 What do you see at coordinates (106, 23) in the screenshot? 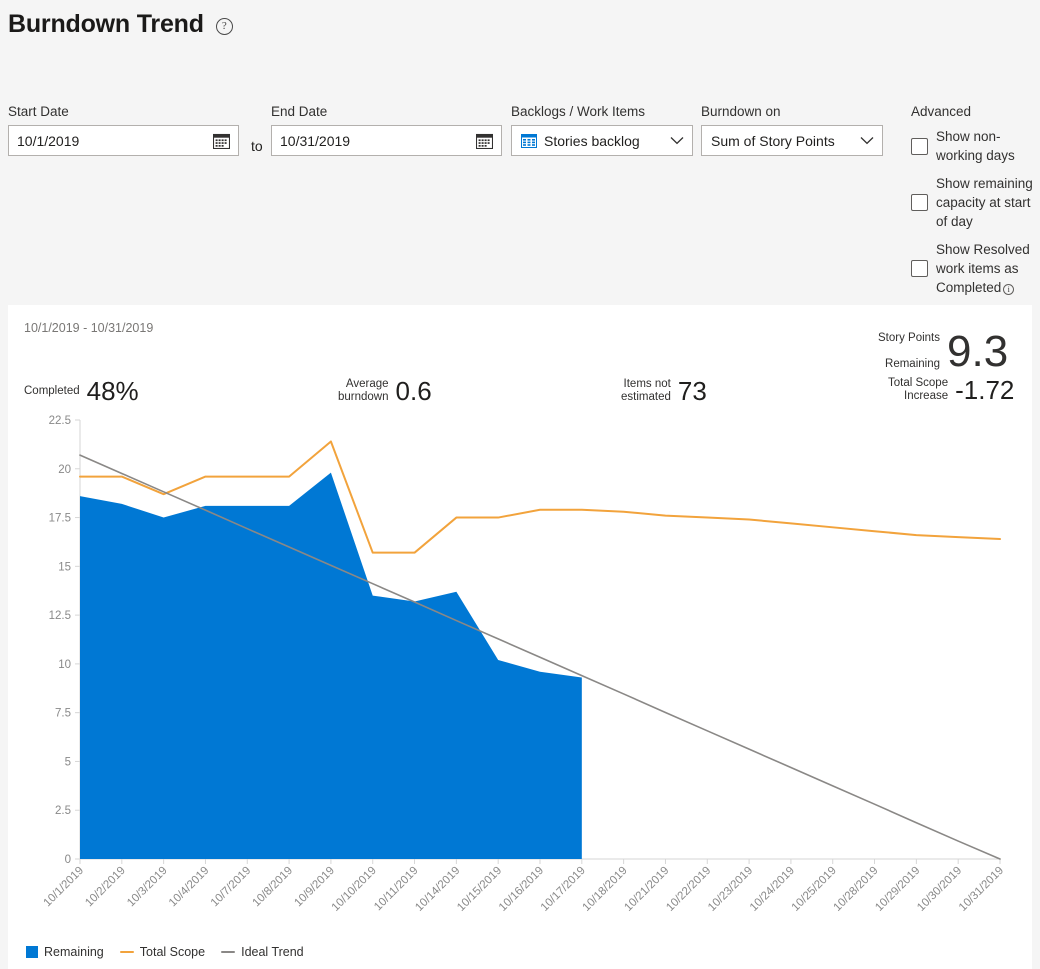
I see `page-title: Burndown Trend` at bounding box center [106, 23].